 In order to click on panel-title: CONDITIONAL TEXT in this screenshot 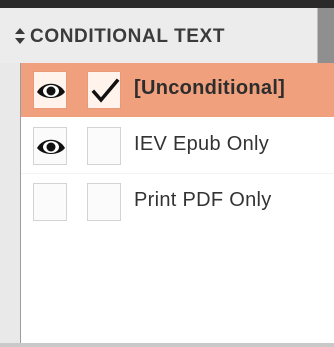, I will do `click(128, 36)`.